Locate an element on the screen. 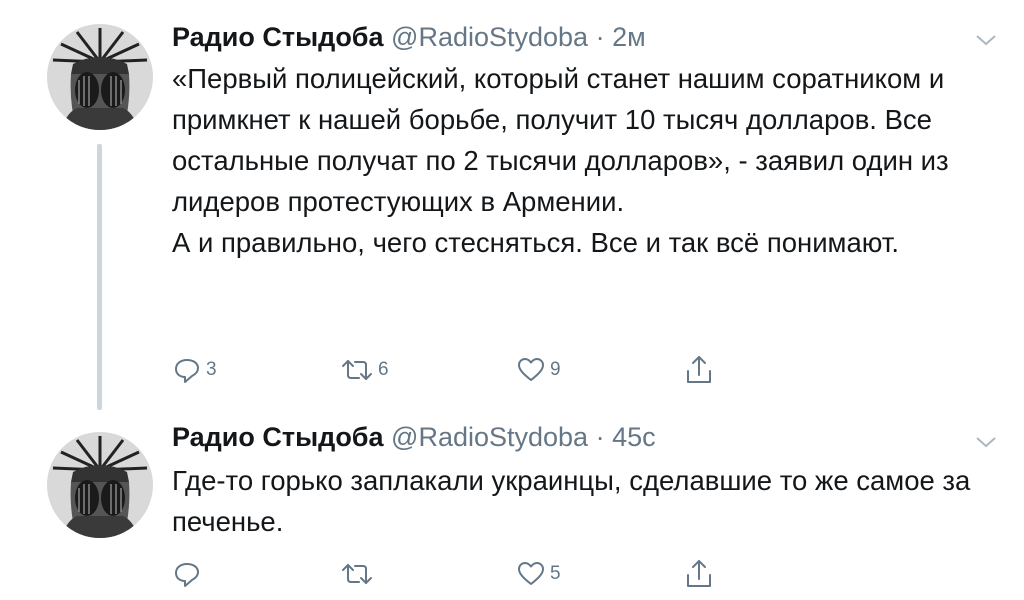 The image size is (1024, 600). like-count: 5 is located at coordinates (555, 573).